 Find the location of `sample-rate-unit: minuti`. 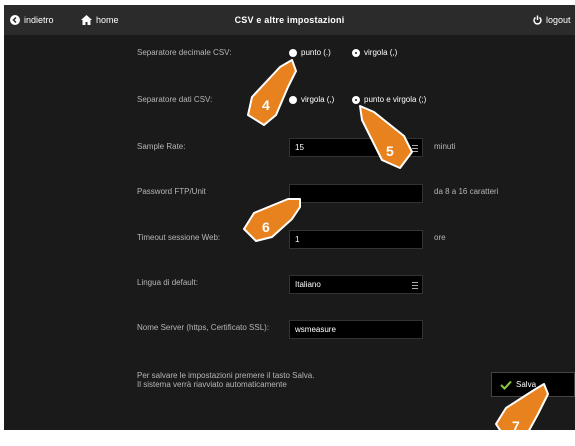

sample-rate-unit: minuti is located at coordinates (445, 146).